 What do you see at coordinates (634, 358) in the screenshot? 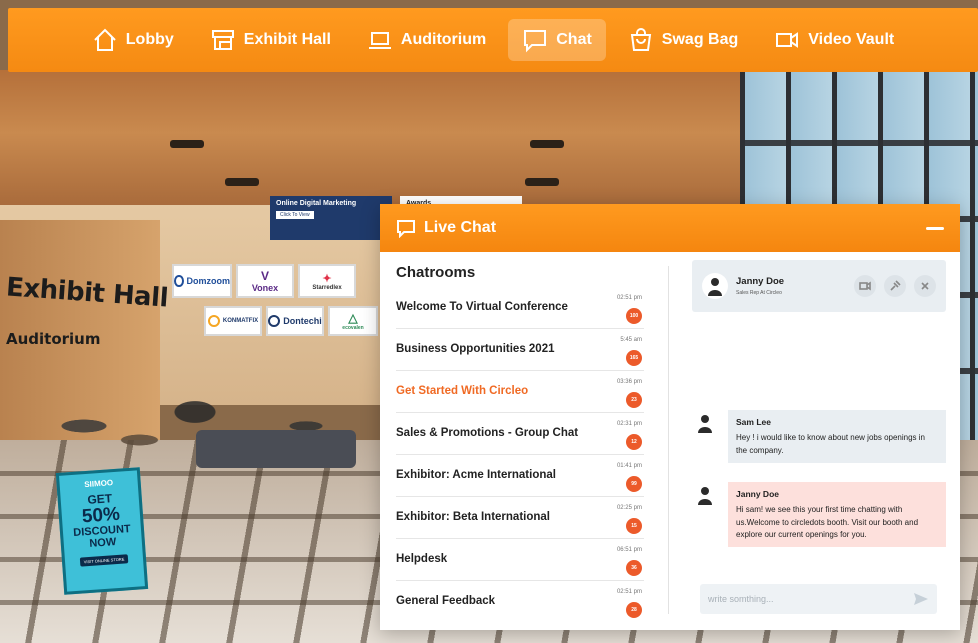
I see `unread-badge: 165` at bounding box center [634, 358].